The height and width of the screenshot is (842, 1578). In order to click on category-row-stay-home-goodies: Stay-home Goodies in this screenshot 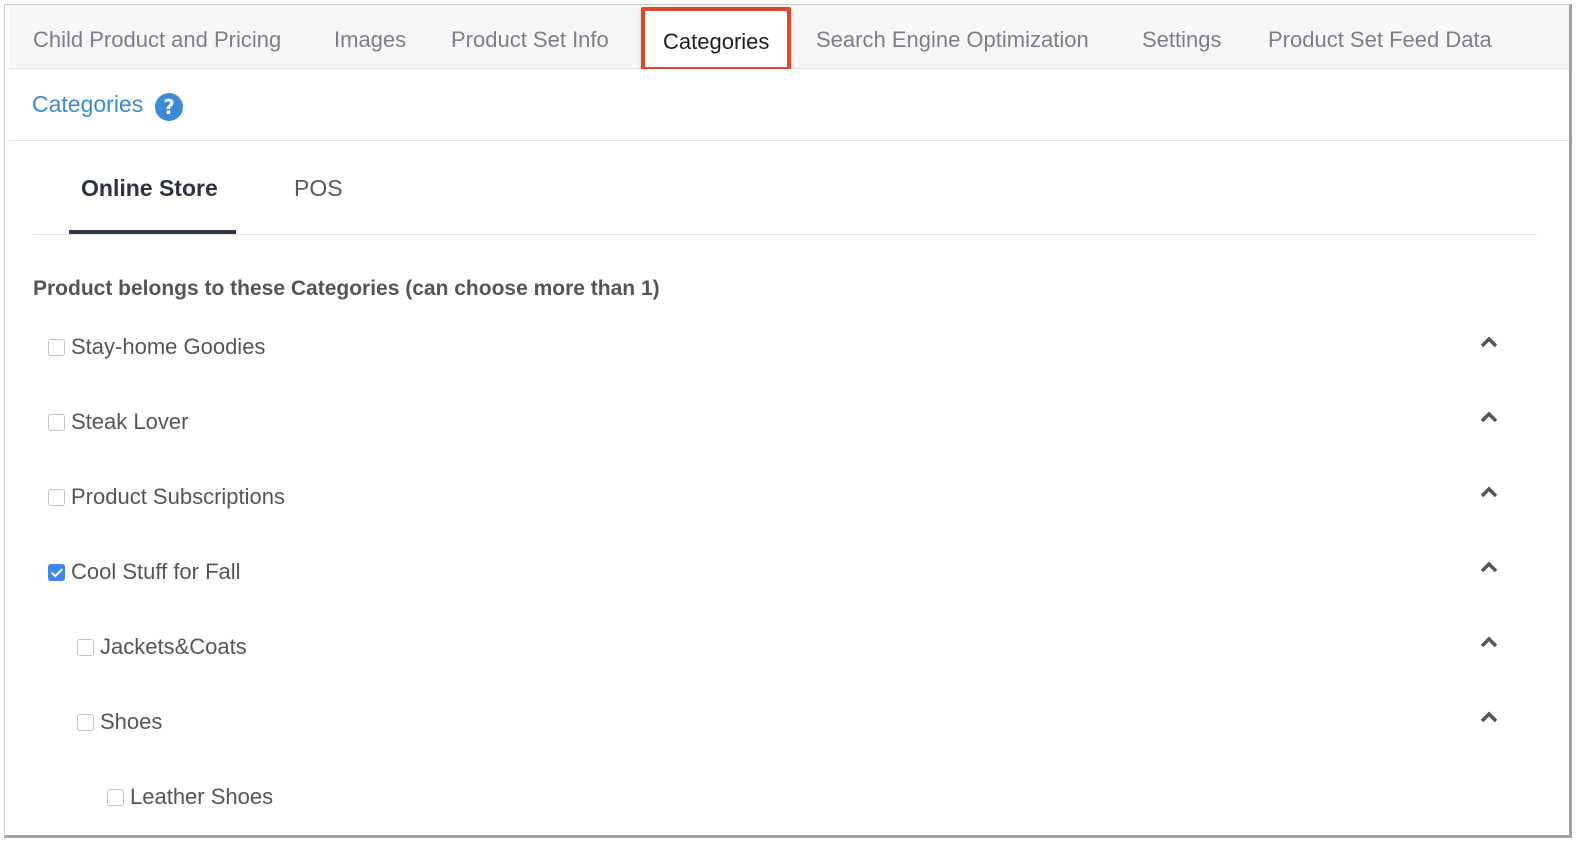, I will do `click(751, 347)`.